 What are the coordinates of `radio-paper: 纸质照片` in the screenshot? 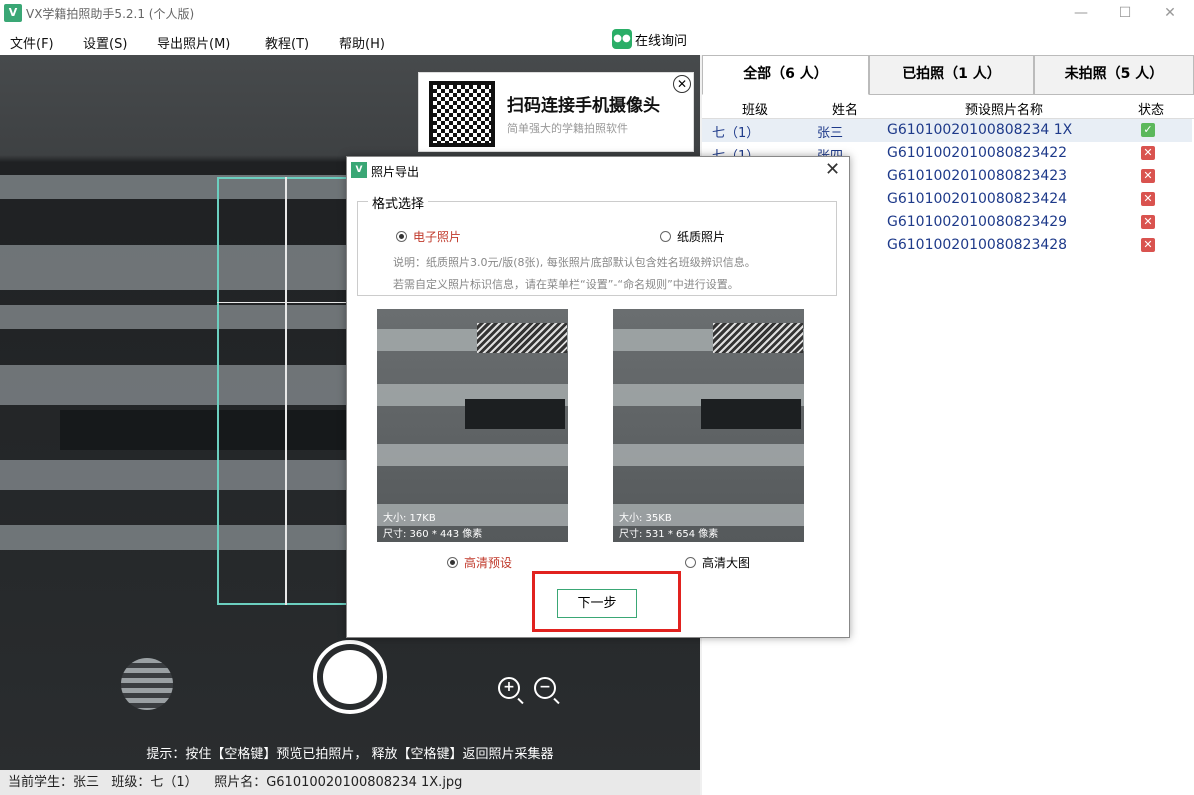 It's located at (692, 236).